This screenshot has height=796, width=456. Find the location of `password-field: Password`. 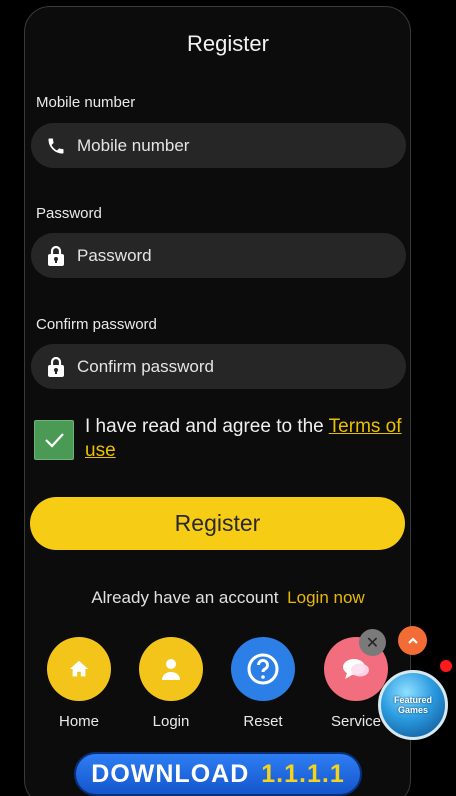

password-field: Password is located at coordinates (218, 255).